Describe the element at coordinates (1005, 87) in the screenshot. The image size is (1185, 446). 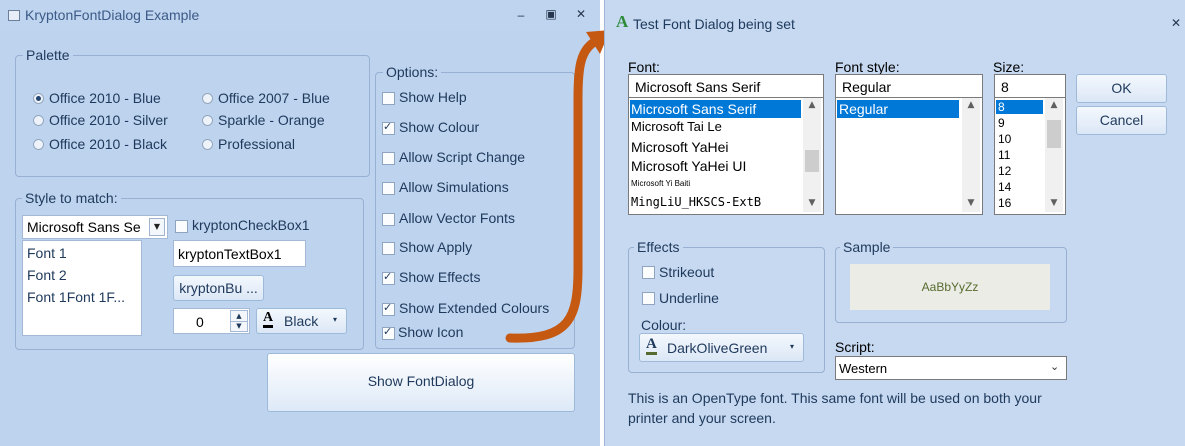
I see `size-input-value: 8` at that location.